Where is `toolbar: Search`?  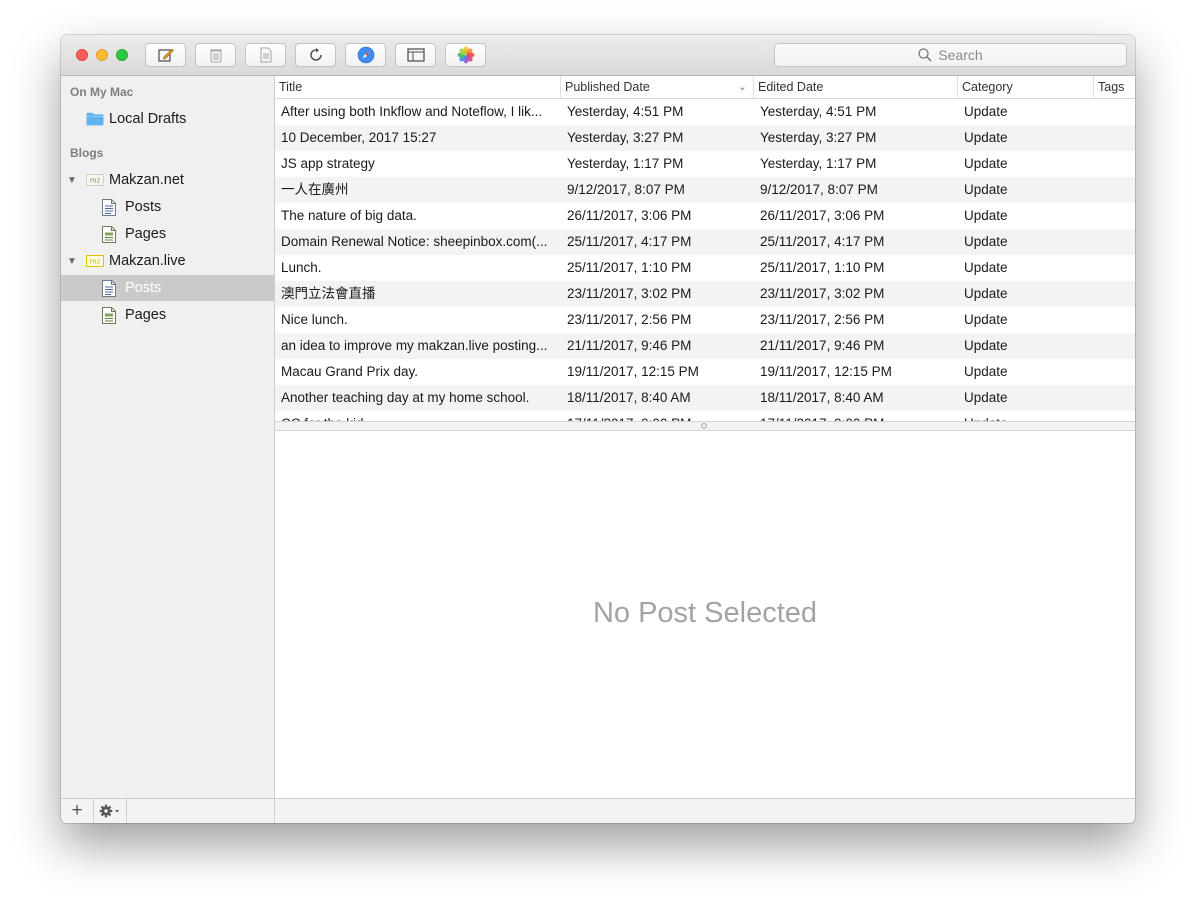
toolbar: Search is located at coordinates (598, 55).